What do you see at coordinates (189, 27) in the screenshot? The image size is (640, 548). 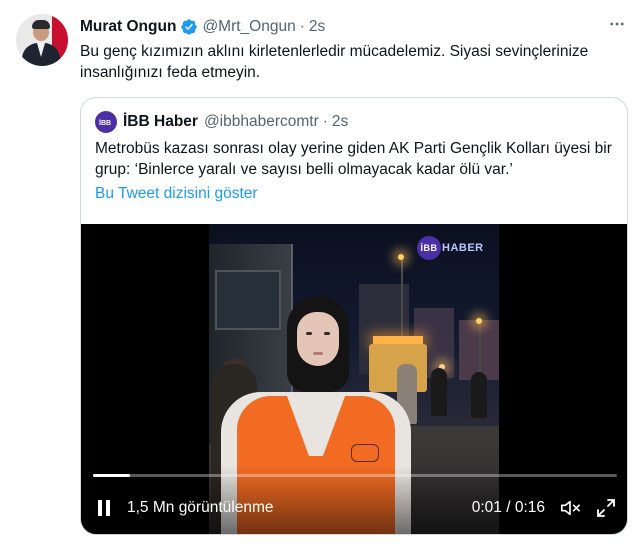 I see `verified-badge-icon` at bounding box center [189, 27].